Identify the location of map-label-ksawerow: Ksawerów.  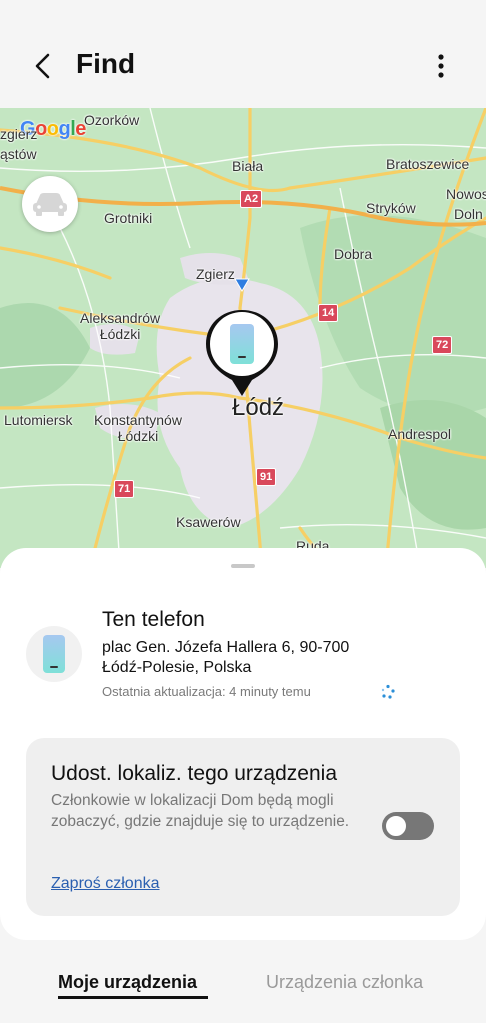
(208, 522).